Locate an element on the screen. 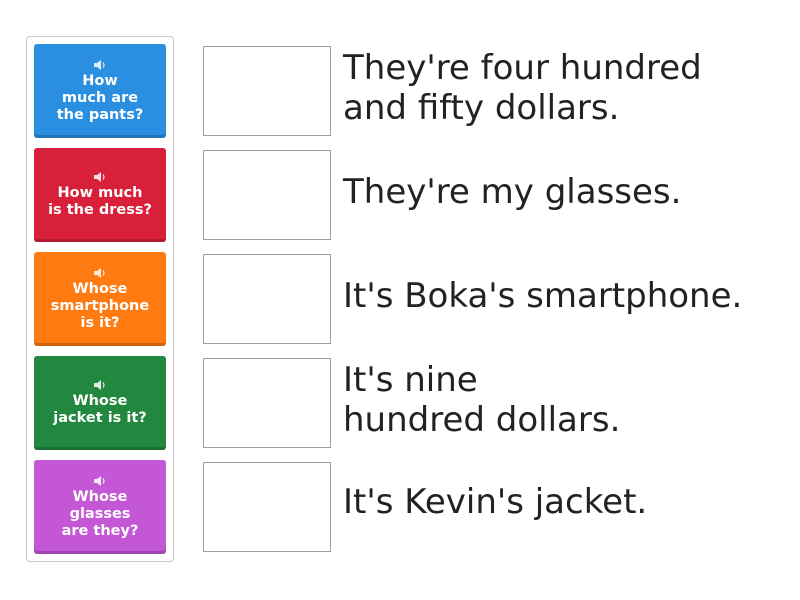  card-label: How much are the pants? is located at coordinates (100, 97).